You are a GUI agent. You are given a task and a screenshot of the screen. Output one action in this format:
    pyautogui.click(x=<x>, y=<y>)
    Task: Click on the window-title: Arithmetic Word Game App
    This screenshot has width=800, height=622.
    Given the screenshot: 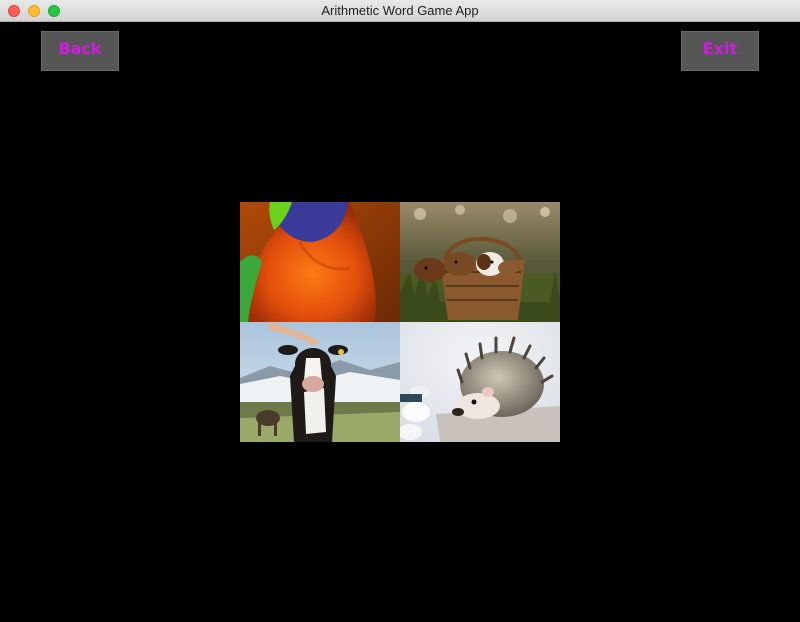 What is the action you would take?
    pyautogui.click(x=400, y=10)
    